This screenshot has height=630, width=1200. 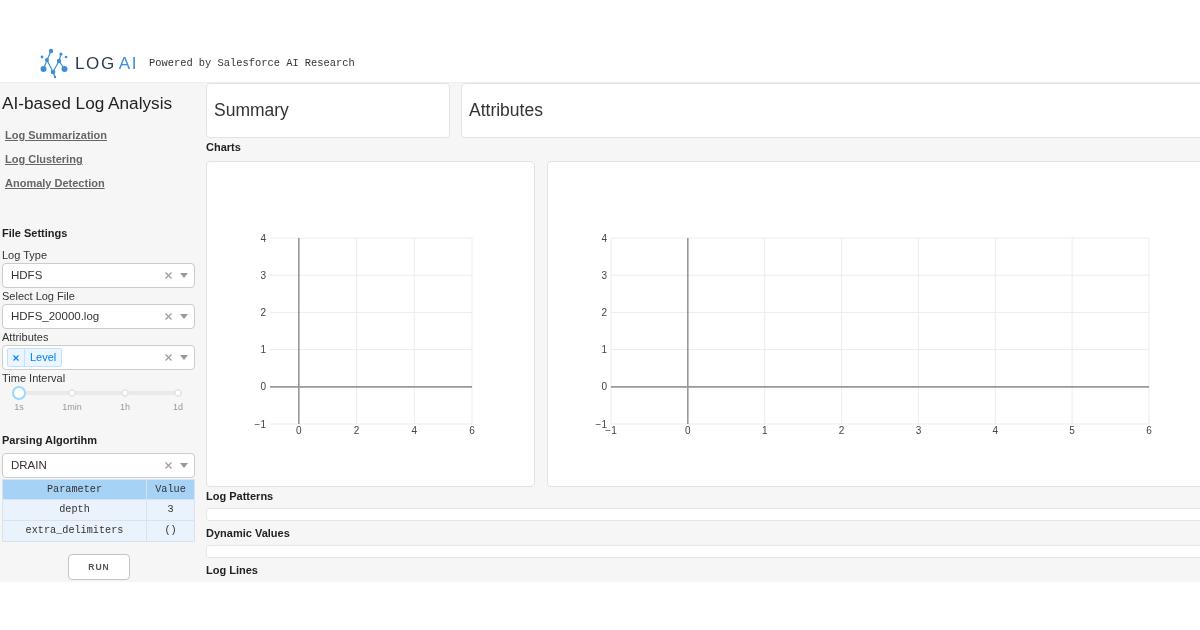 What do you see at coordinates (764, 430) in the screenshot?
I see `x-tick-label: 1` at bounding box center [764, 430].